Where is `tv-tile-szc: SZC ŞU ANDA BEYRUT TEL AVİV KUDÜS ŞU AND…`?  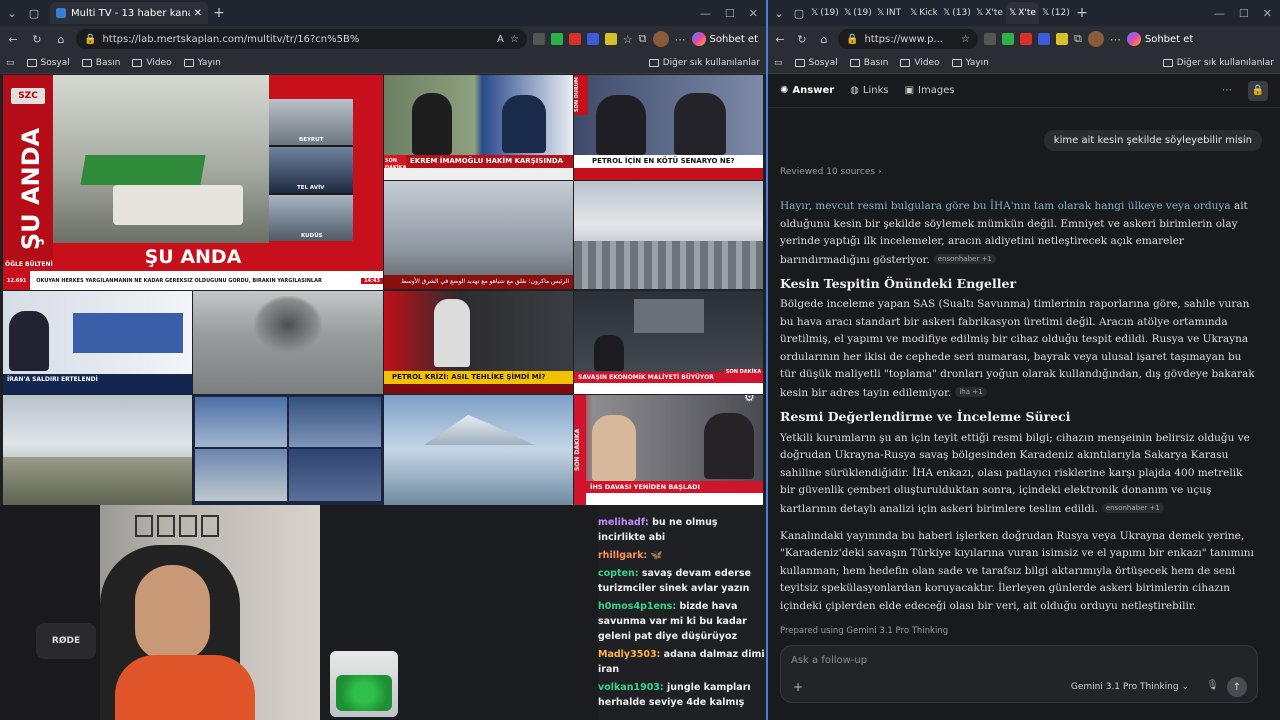
tv-tile-szc: SZC ŞU ANDA BEYRUT TEL AVİV KUDÜS ŞU AND… is located at coordinates (193, 182).